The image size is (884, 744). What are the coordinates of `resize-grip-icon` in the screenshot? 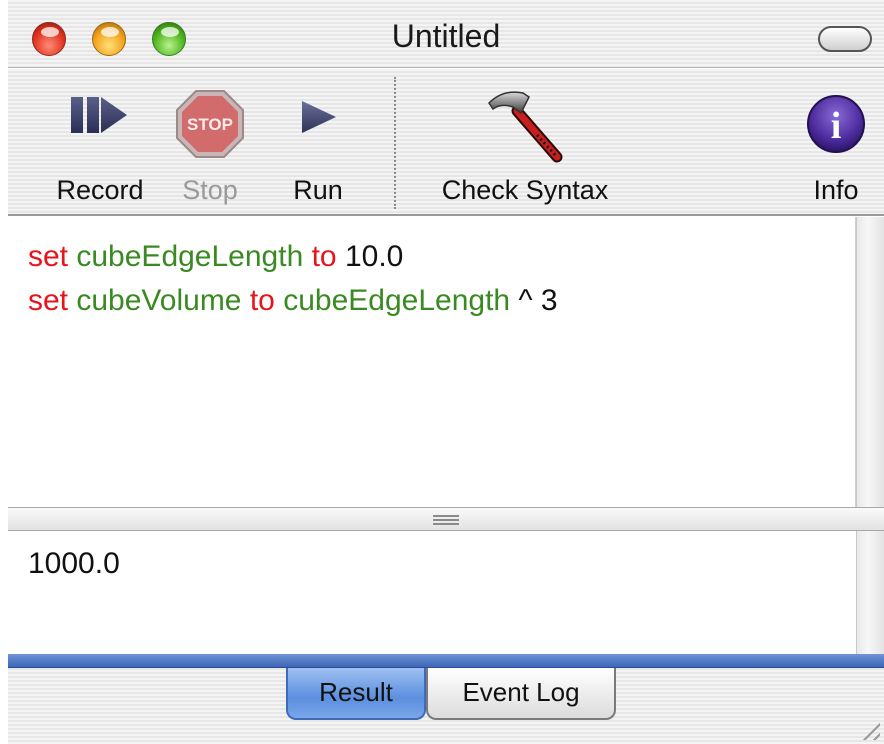 It's located at (869, 729).